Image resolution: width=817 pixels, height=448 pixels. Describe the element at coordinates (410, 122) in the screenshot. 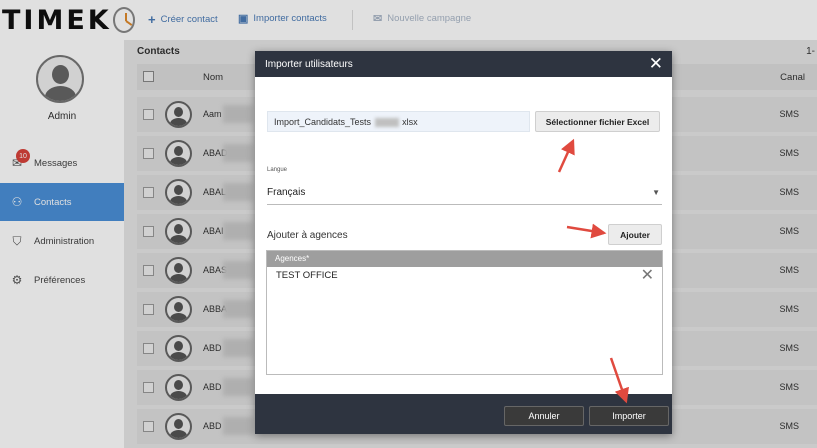

I see `file-name-suffix: xlsx` at that location.